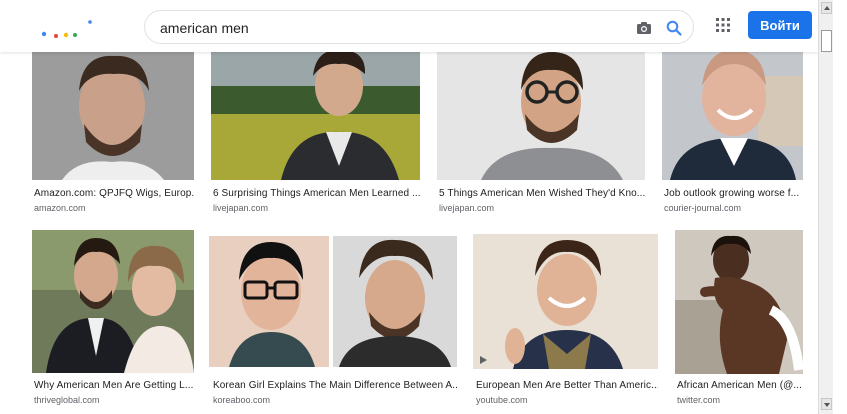 The height and width of the screenshot is (414, 847). I want to click on search-header: american men Войти, so click(409, 26).